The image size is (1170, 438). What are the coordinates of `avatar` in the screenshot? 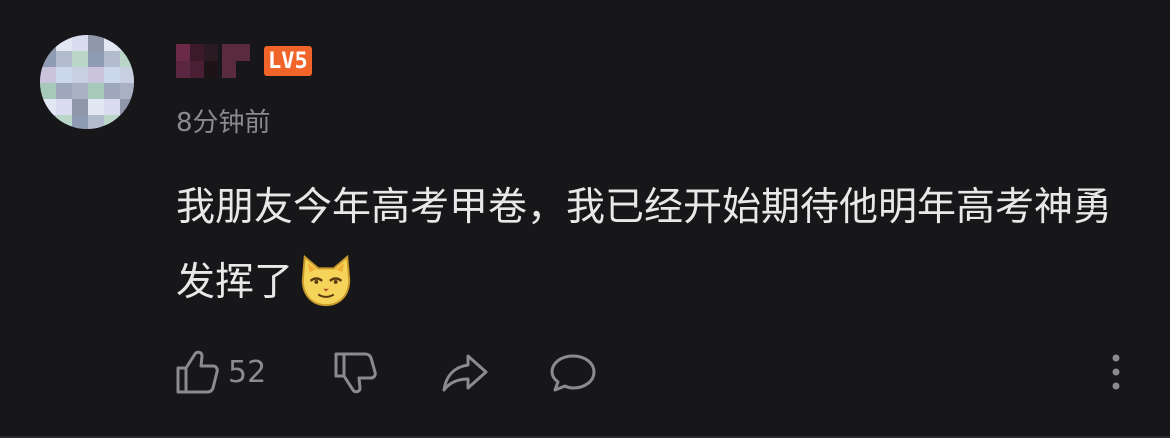 It's located at (87, 82).